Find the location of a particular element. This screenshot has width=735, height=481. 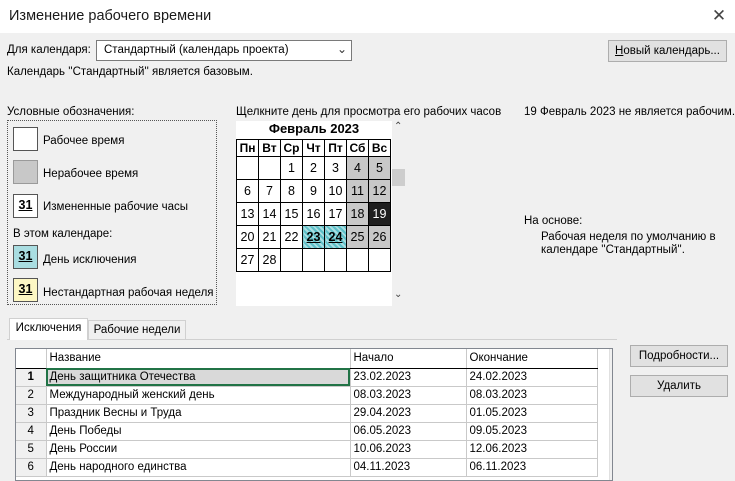

start-date-cell: 04.11.2023 is located at coordinates (408, 467).